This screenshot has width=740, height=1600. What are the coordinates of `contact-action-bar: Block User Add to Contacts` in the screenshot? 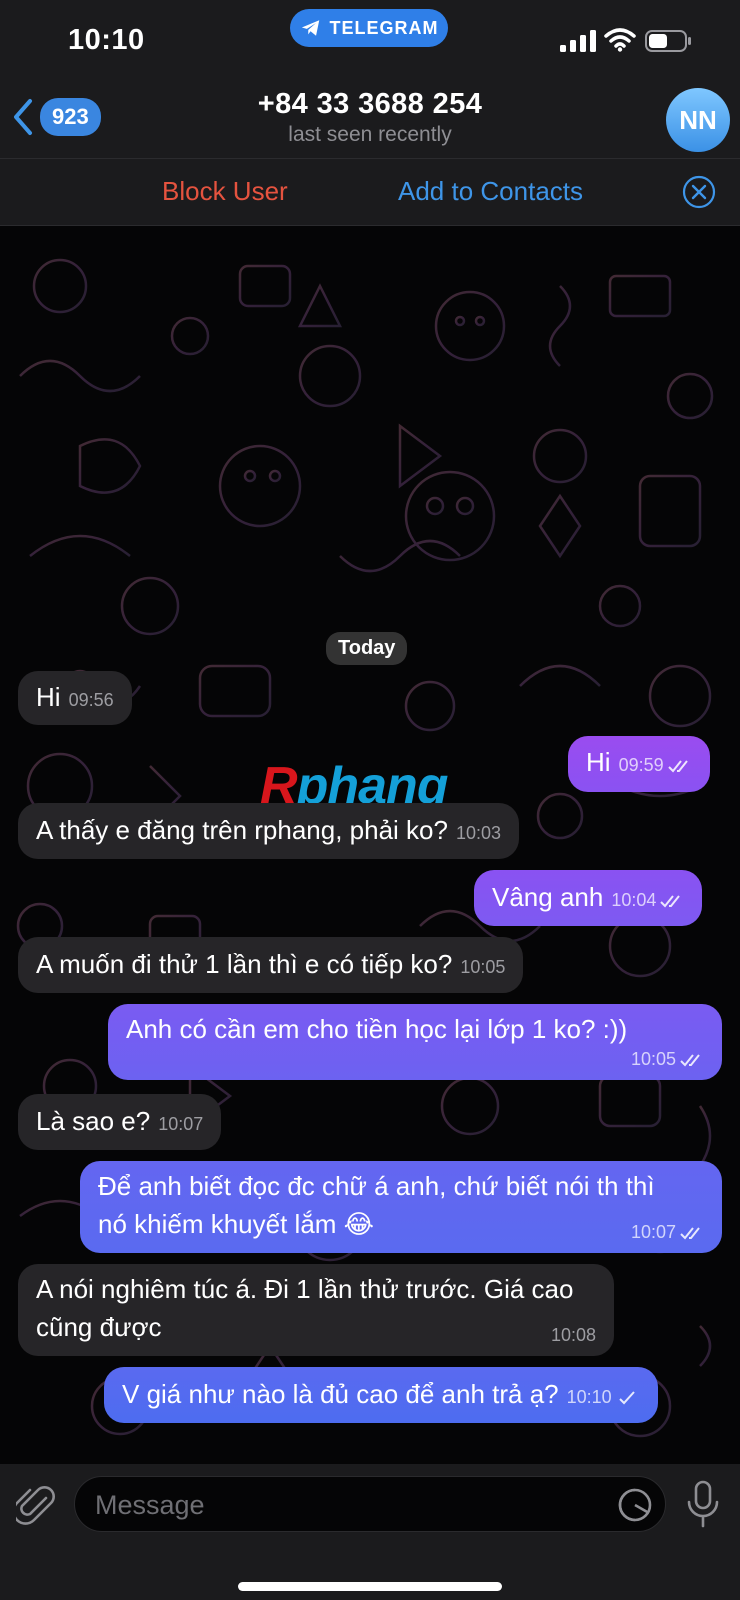 It's located at (370, 192).